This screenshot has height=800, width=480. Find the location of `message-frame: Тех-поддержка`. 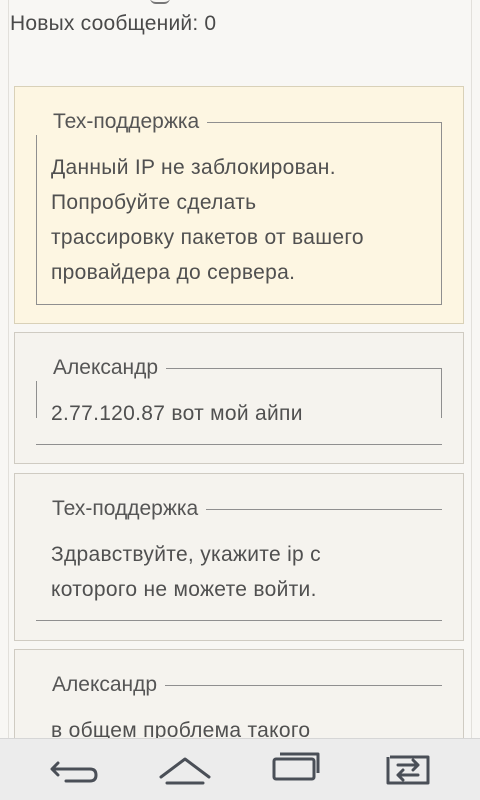

message-frame: Тех-поддержка is located at coordinates (238, 509).